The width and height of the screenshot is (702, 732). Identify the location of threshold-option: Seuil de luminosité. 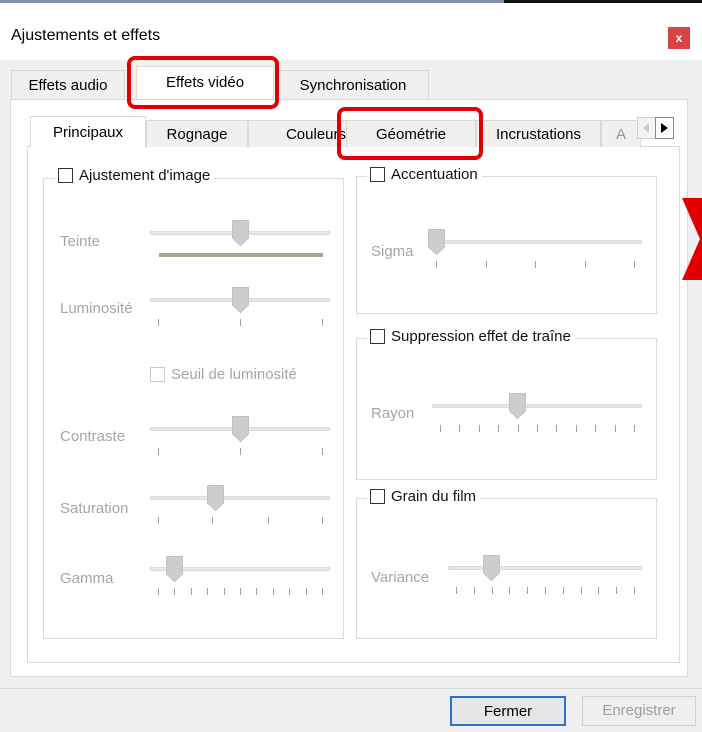
(223, 374).